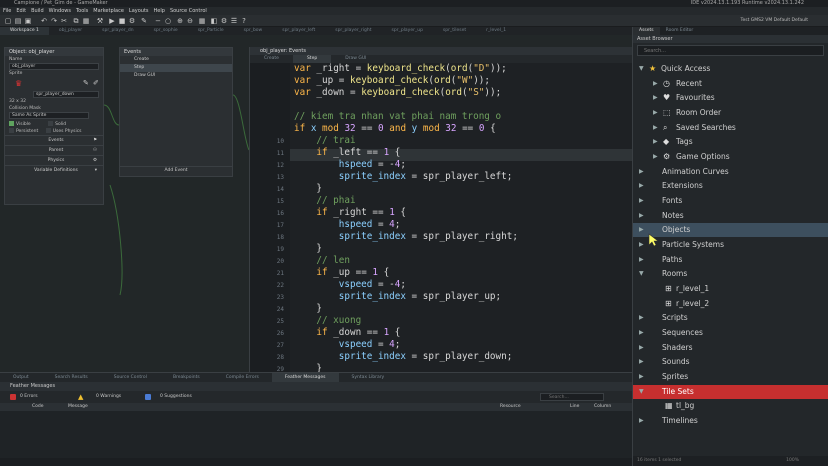 Image resolution: width=828 pixels, height=466 pixels. Describe the element at coordinates (76, 21) in the screenshot. I see `copy-icon: ⧉` at that location.